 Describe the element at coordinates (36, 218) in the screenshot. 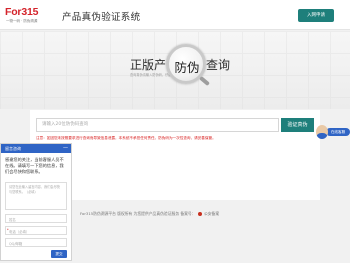

I see `chat-name-field: 姓名` at that location.